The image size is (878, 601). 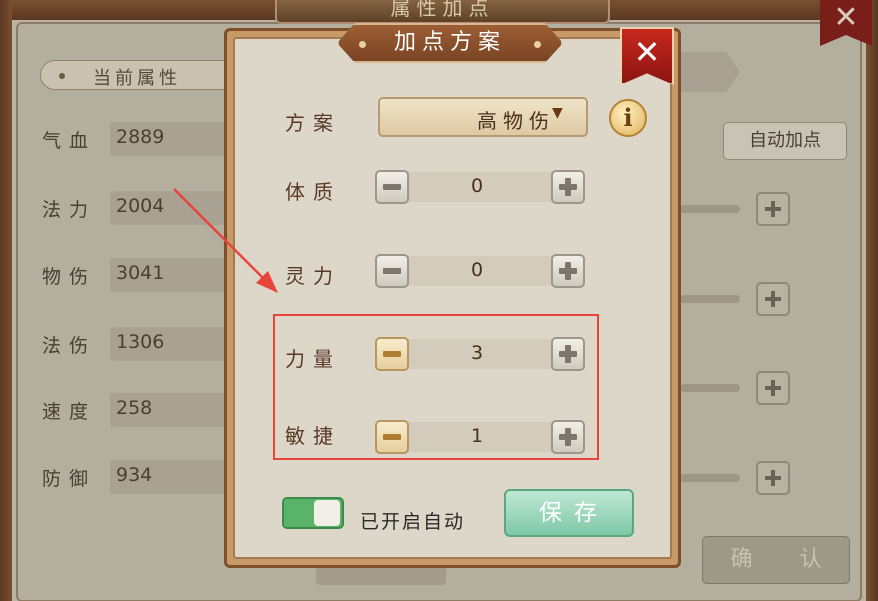 What do you see at coordinates (140, 206) in the screenshot?
I see `stat-value: 2004` at bounding box center [140, 206].